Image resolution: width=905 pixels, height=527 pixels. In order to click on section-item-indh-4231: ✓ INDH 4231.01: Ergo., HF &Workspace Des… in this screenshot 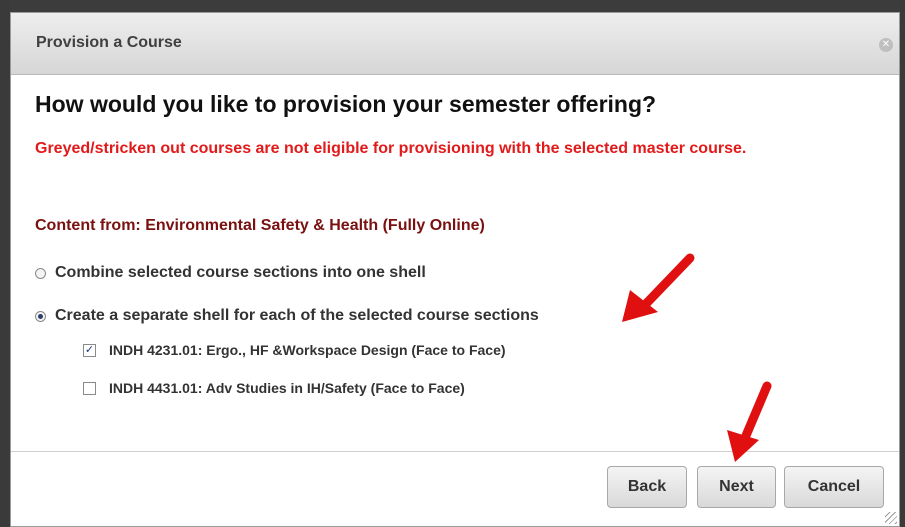, I will do `click(294, 350)`.